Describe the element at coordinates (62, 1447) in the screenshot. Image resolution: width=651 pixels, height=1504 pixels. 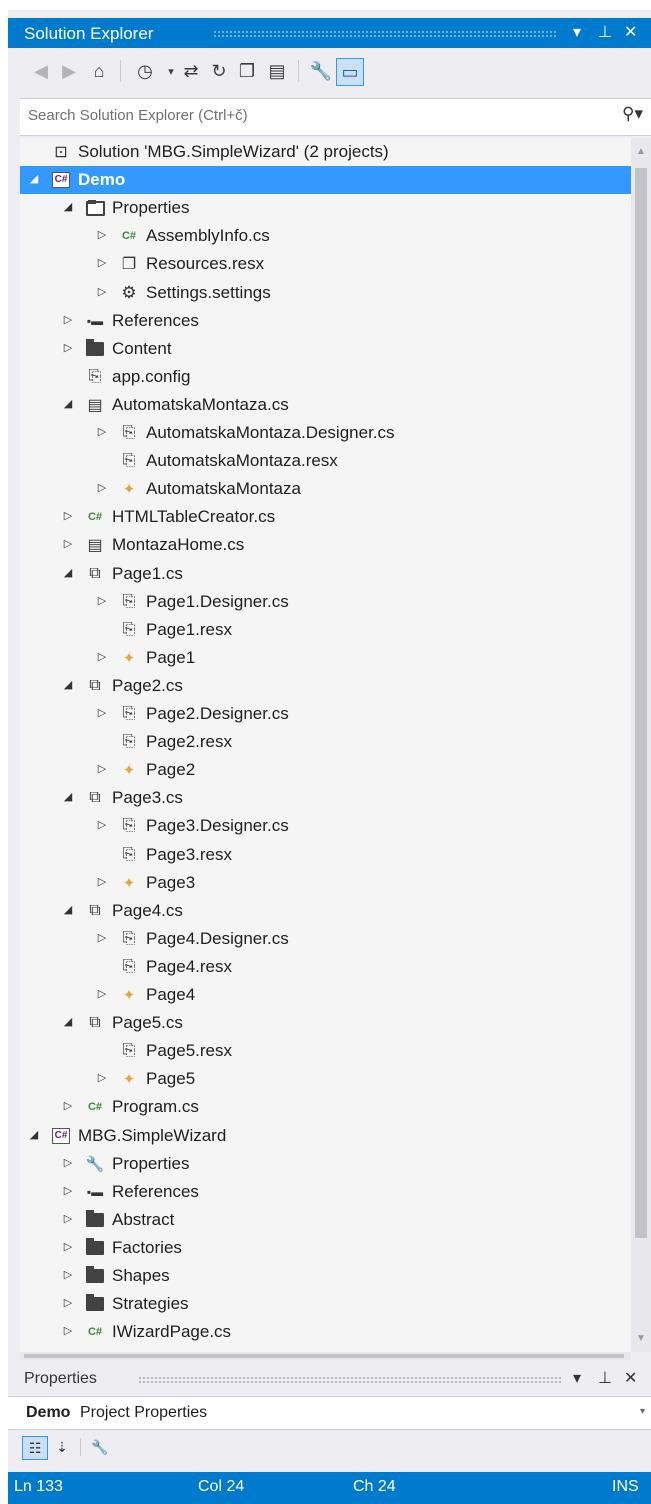
I see `alphabetical-sort-icon: ⇣` at that location.